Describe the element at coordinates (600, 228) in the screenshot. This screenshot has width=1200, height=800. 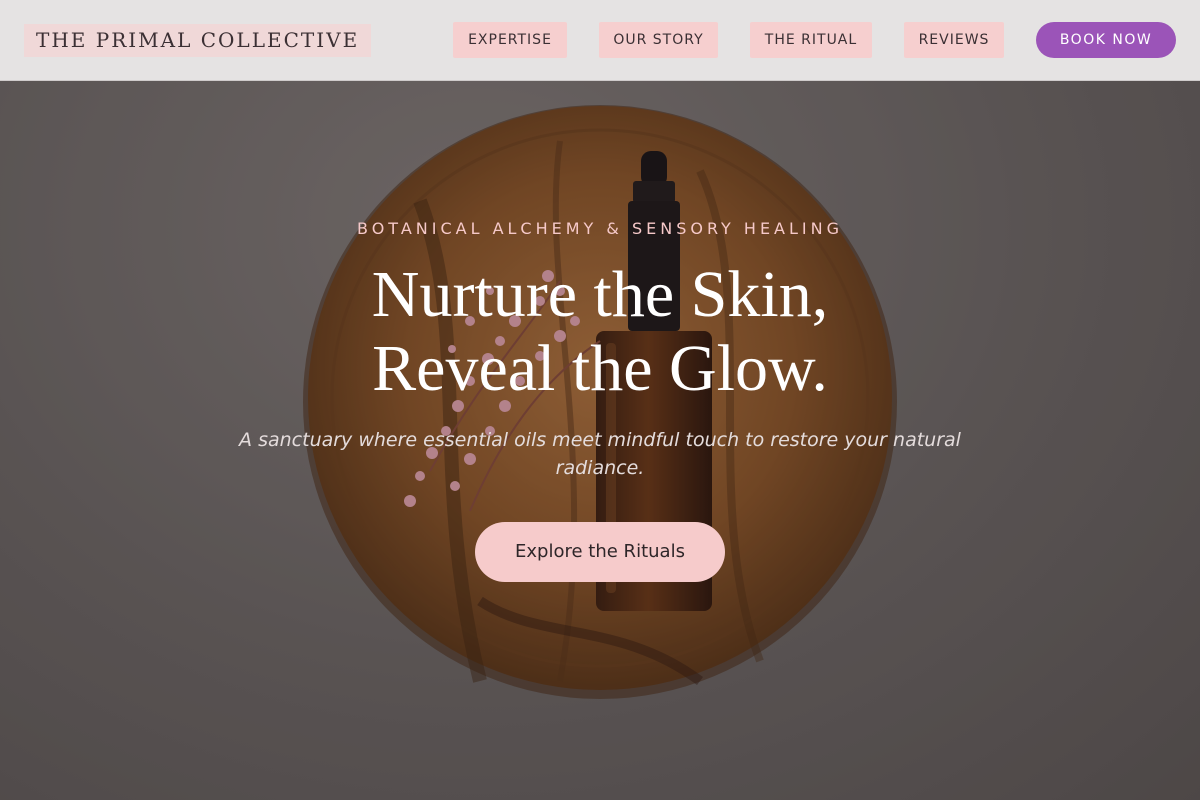
I see `hero-kicker: BOTANICAL ALCHEMY & SENSORY HEALING` at that location.